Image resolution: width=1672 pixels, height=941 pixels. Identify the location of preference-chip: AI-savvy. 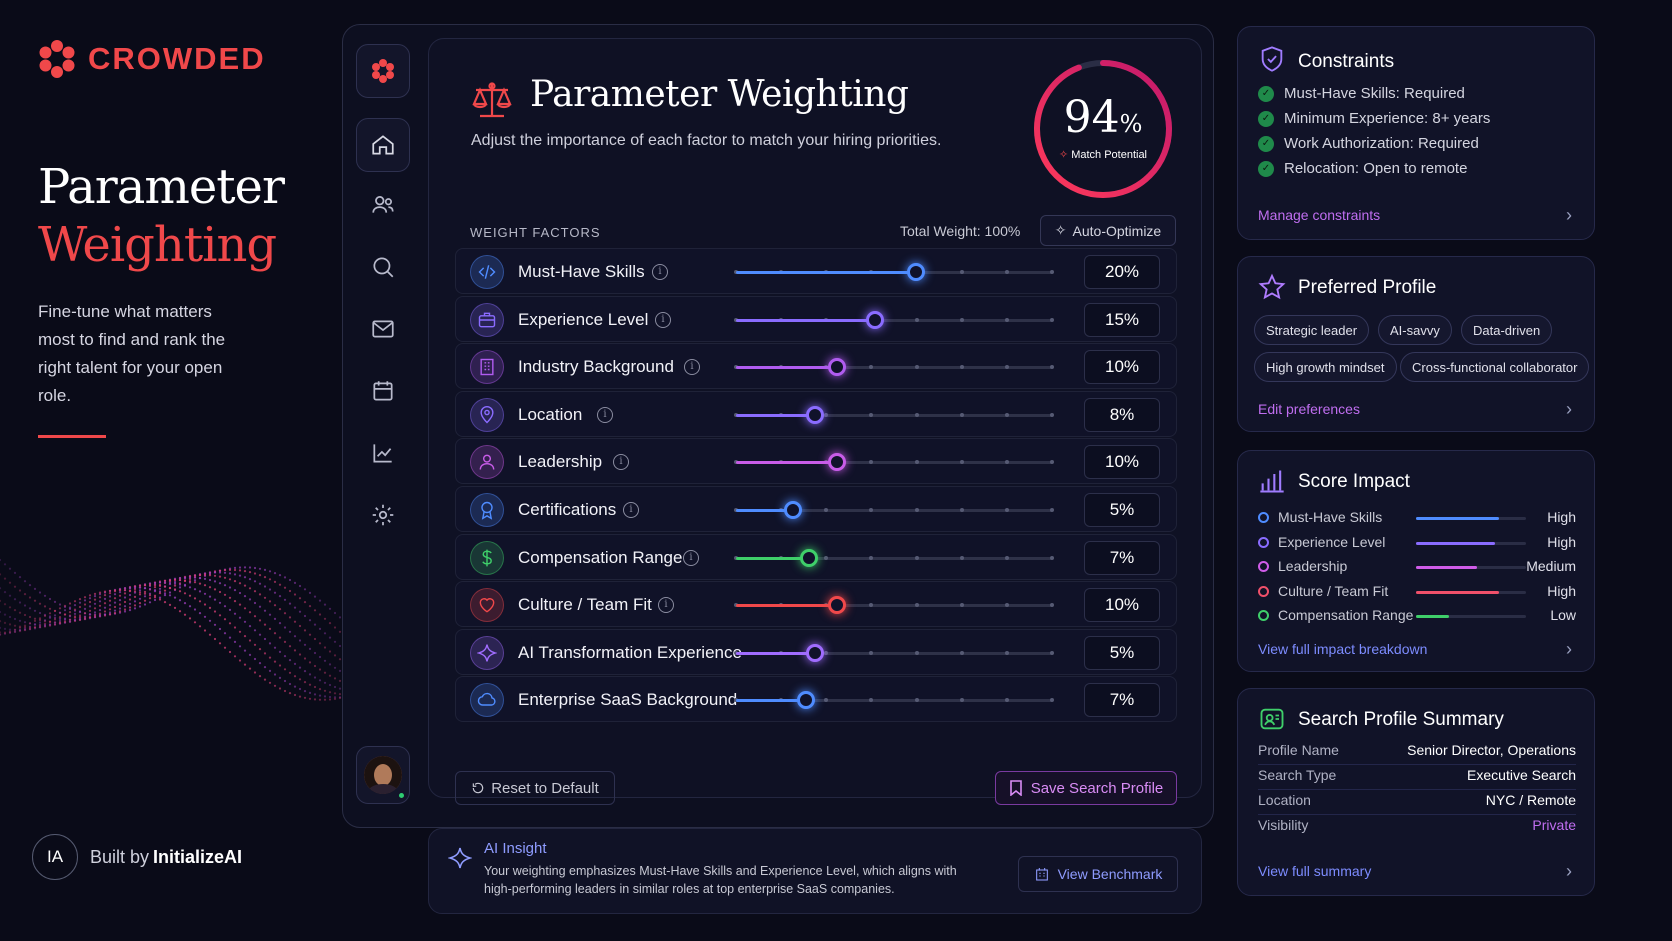
(1415, 330).